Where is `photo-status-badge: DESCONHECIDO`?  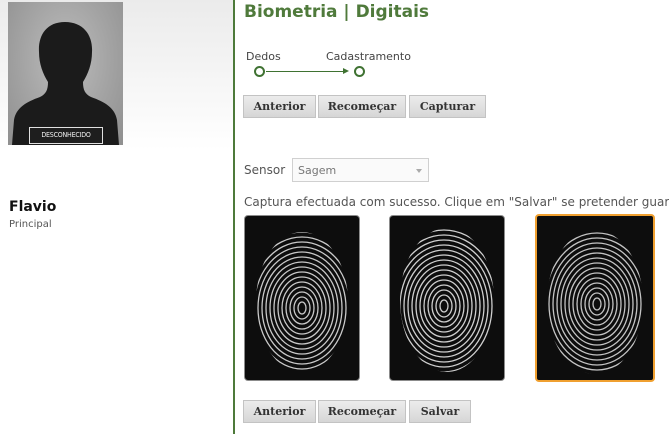 photo-status-badge: DESCONHECIDO is located at coordinates (66, 135).